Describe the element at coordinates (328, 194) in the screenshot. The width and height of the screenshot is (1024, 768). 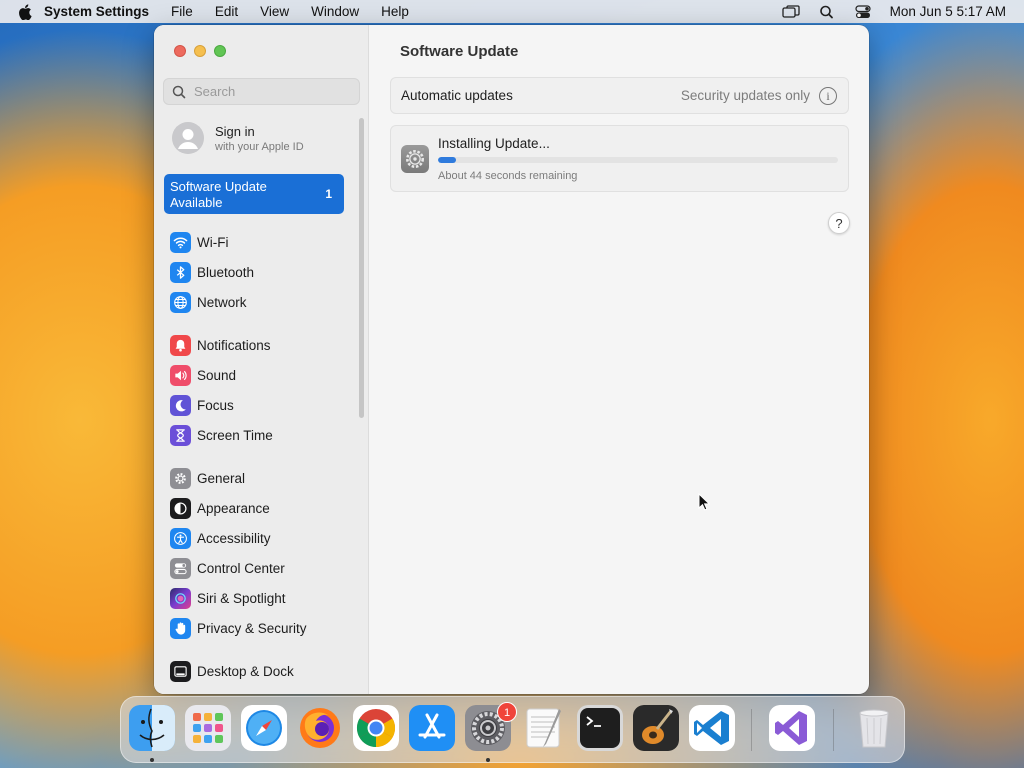
I see `update-count-badge: 1` at that location.